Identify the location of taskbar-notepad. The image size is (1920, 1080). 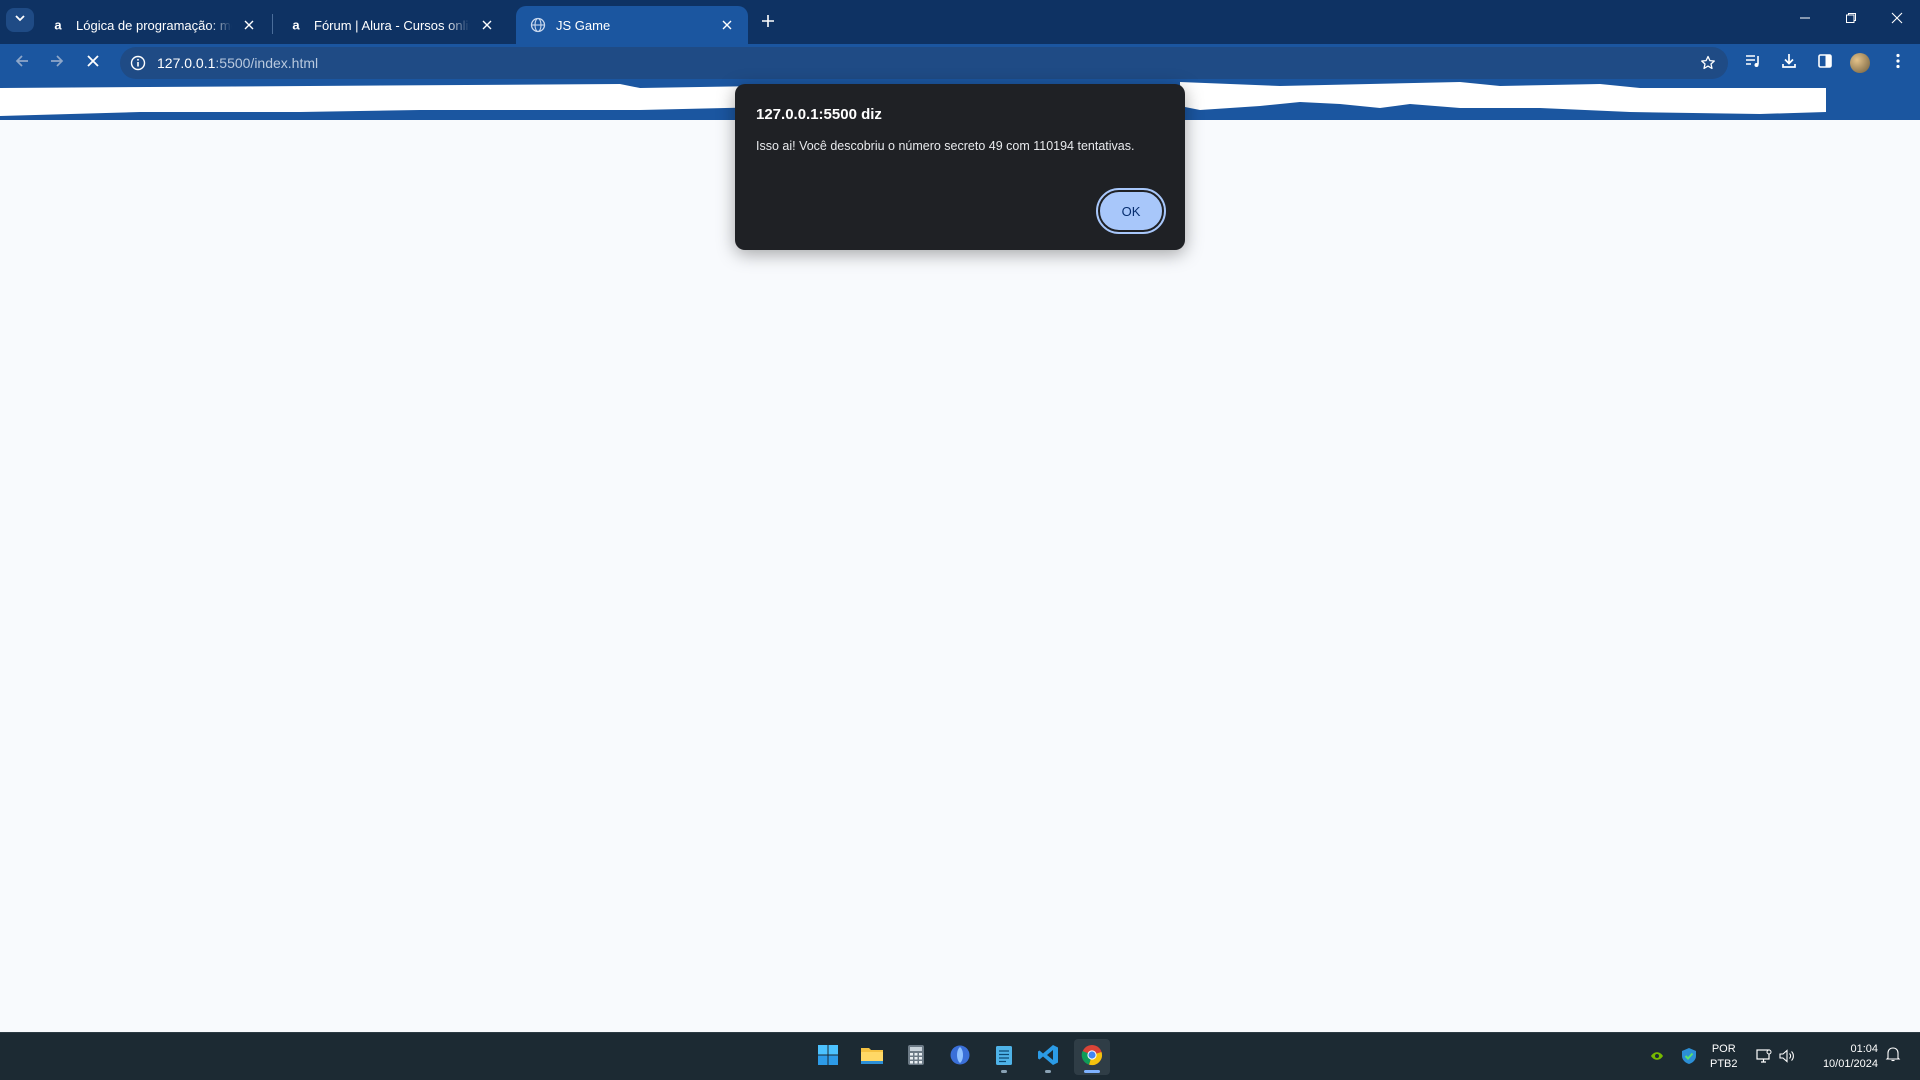
(1004, 1057).